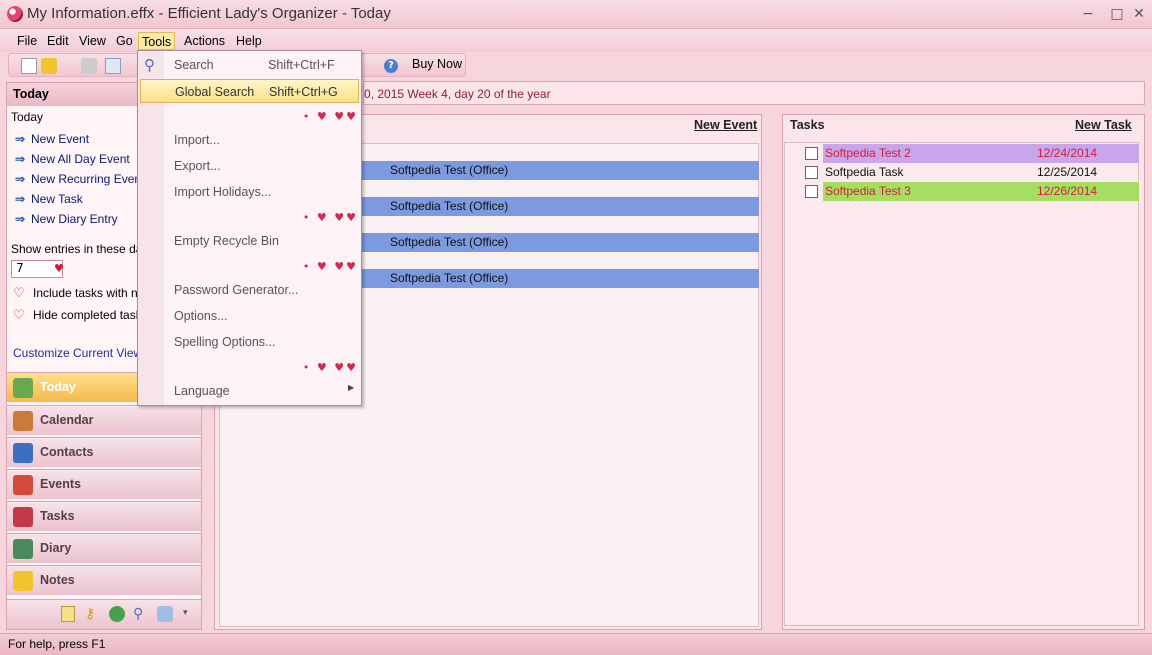 The width and height of the screenshot is (1152, 655). Describe the element at coordinates (202, 391) in the screenshot. I see `menu-label: Language` at that location.